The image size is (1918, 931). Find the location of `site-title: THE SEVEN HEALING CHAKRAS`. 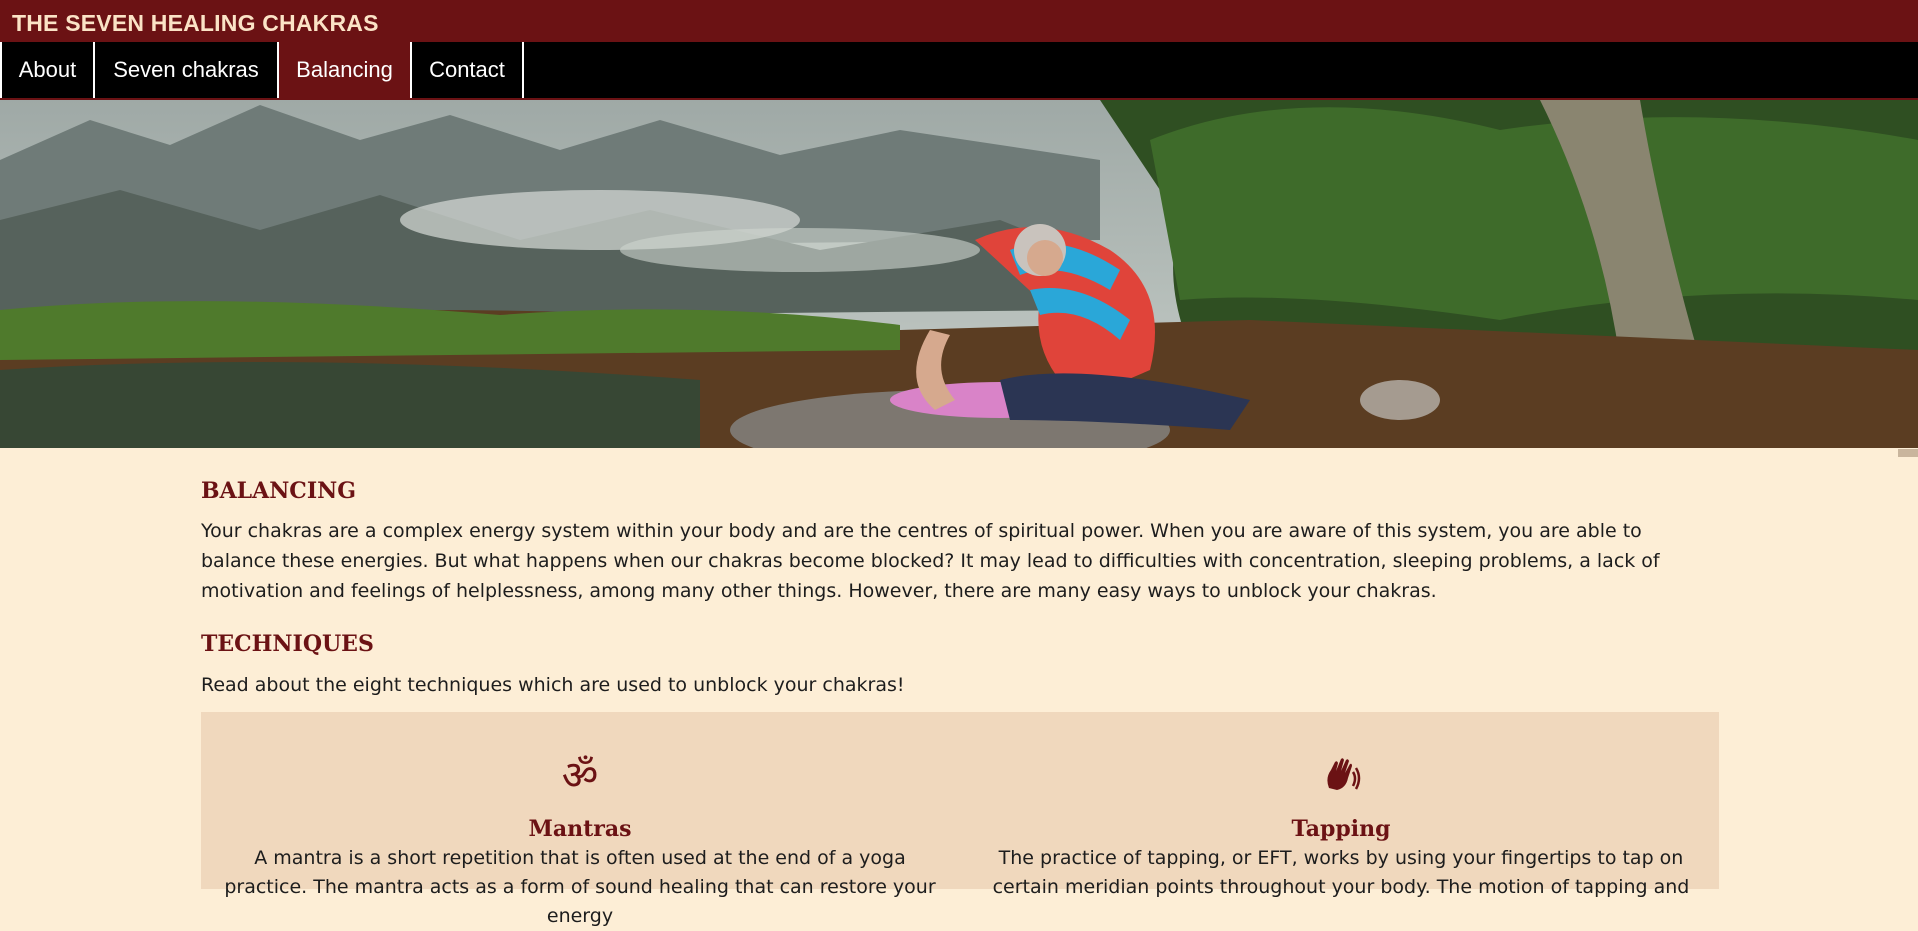

site-title: THE SEVEN HEALING CHAKRAS is located at coordinates (195, 23).